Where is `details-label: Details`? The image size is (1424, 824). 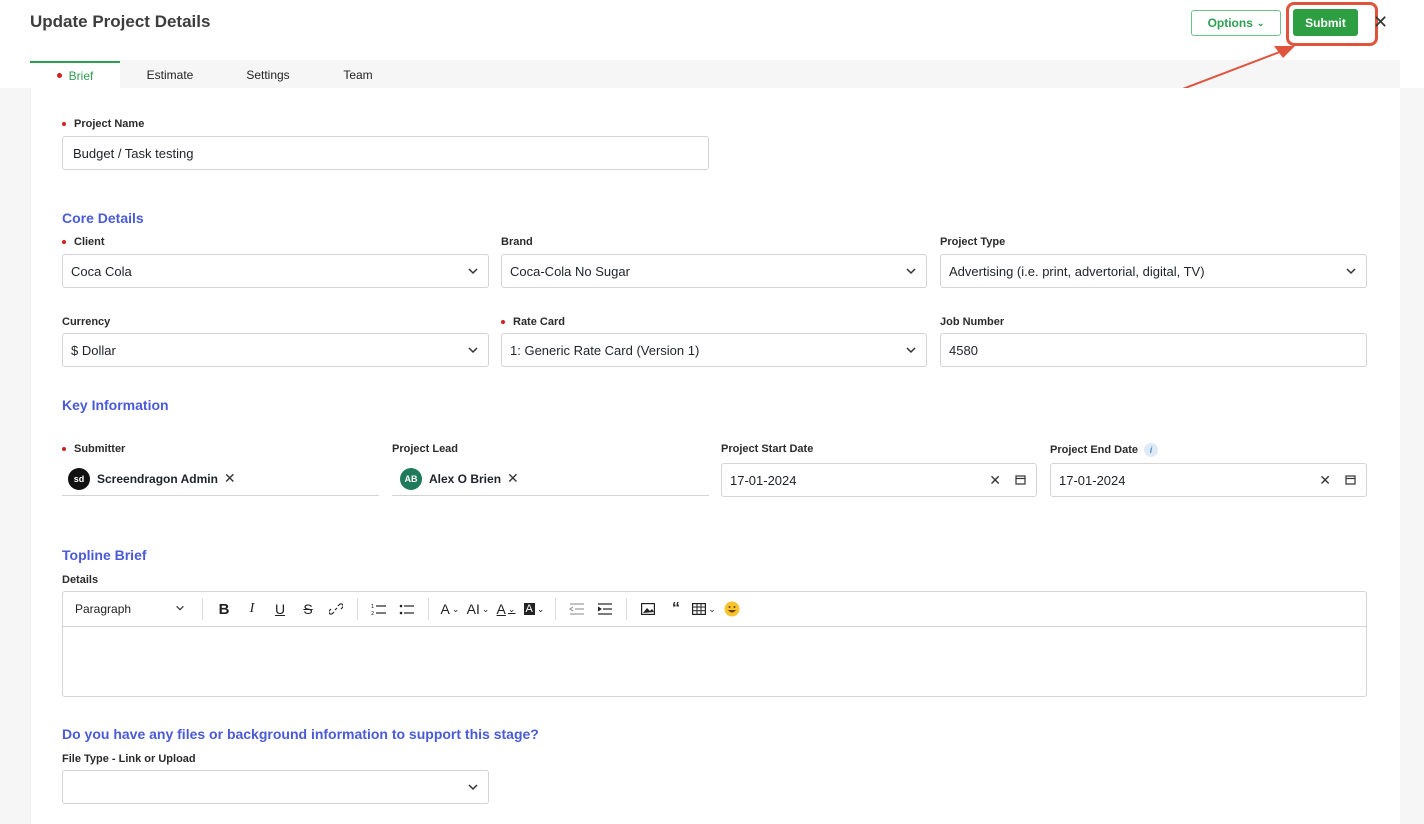
details-label: Details is located at coordinates (80, 580).